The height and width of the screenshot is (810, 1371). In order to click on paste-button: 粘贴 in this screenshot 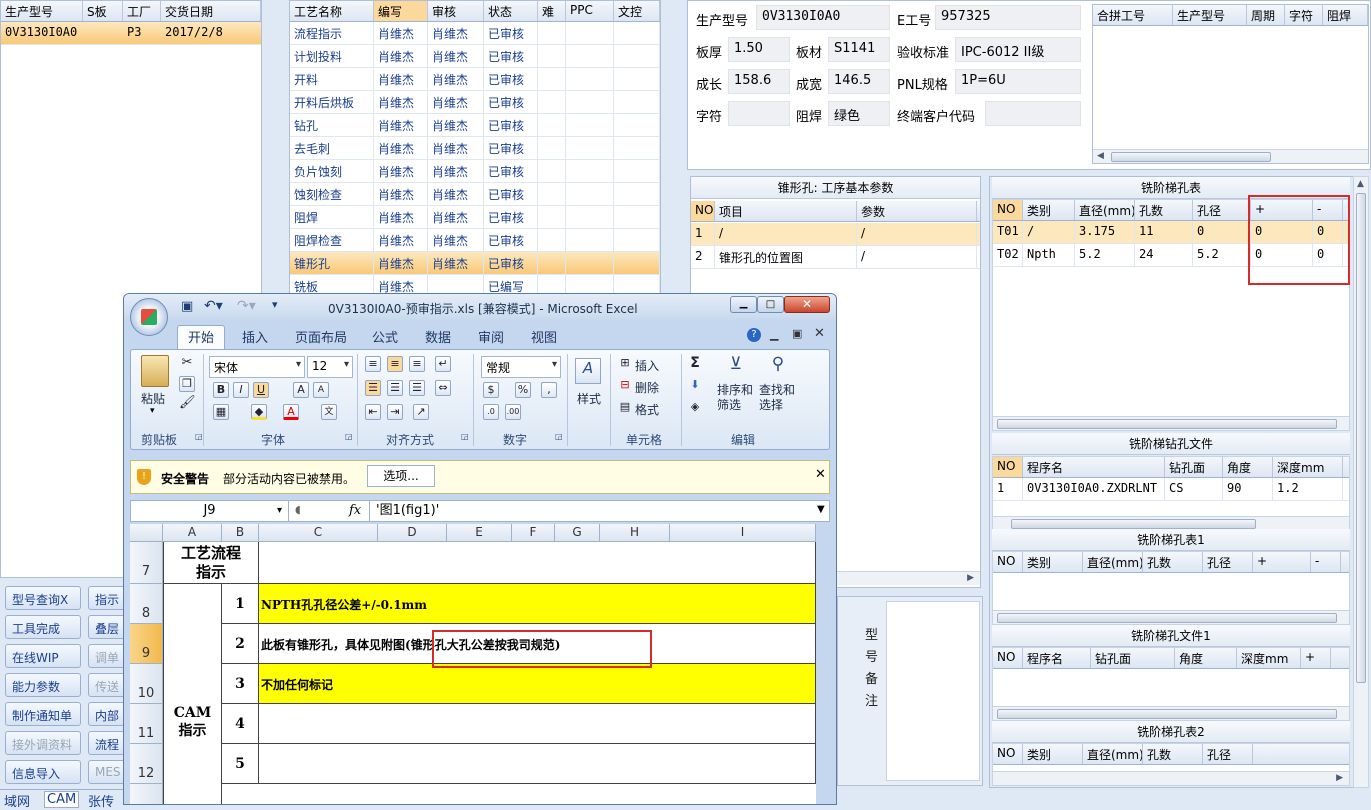, I will do `click(153, 398)`.